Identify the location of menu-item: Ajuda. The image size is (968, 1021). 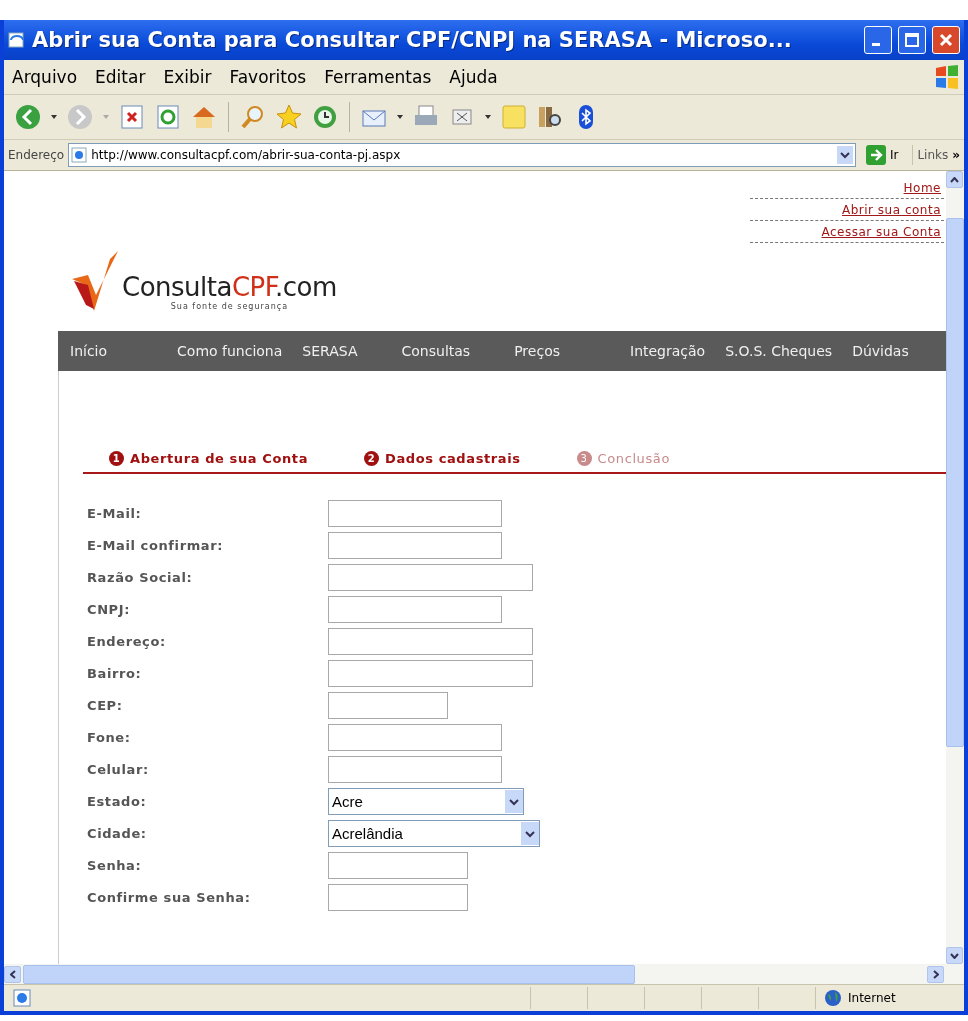
(473, 77).